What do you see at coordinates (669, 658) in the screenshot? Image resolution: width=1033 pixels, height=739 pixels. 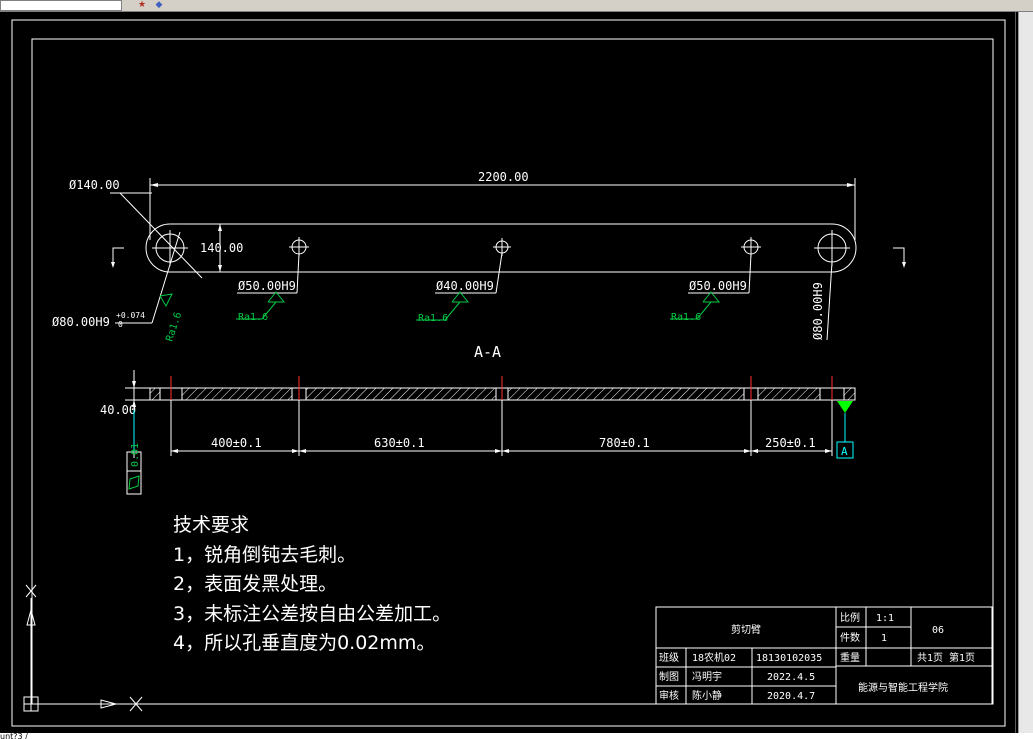 I see `class-label: 班级` at bounding box center [669, 658].